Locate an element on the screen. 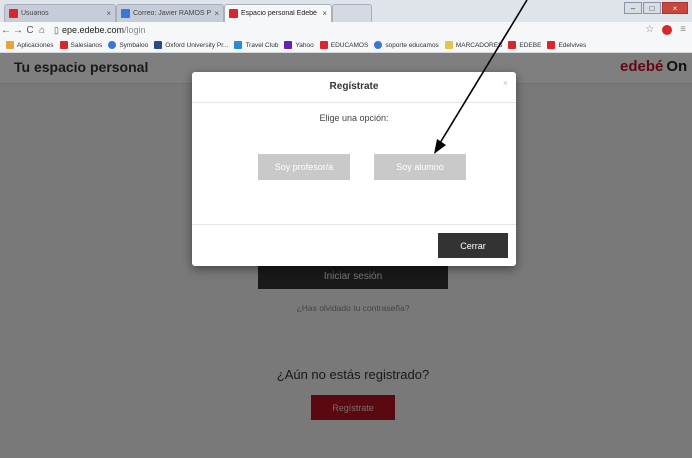 Image resolution: width=692 pixels, height=458 pixels. bookmark-salesianos: Salesianos is located at coordinates (81, 45).